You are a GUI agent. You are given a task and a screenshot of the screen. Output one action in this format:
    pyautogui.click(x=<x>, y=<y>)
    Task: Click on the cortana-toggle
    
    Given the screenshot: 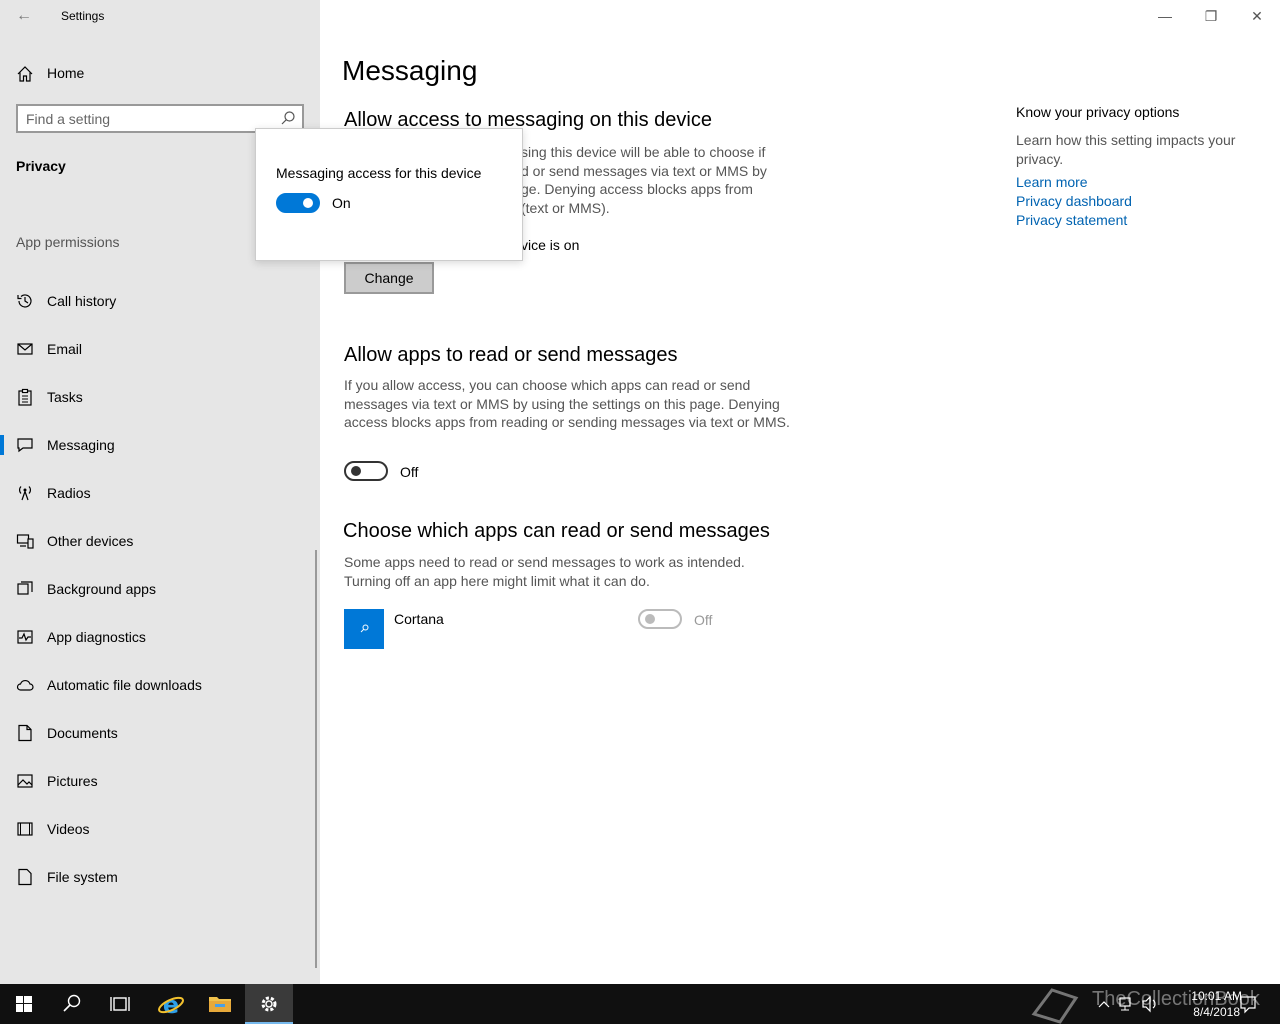 What is the action you would take?
    pyautogui.click(x=660, y=619)
    